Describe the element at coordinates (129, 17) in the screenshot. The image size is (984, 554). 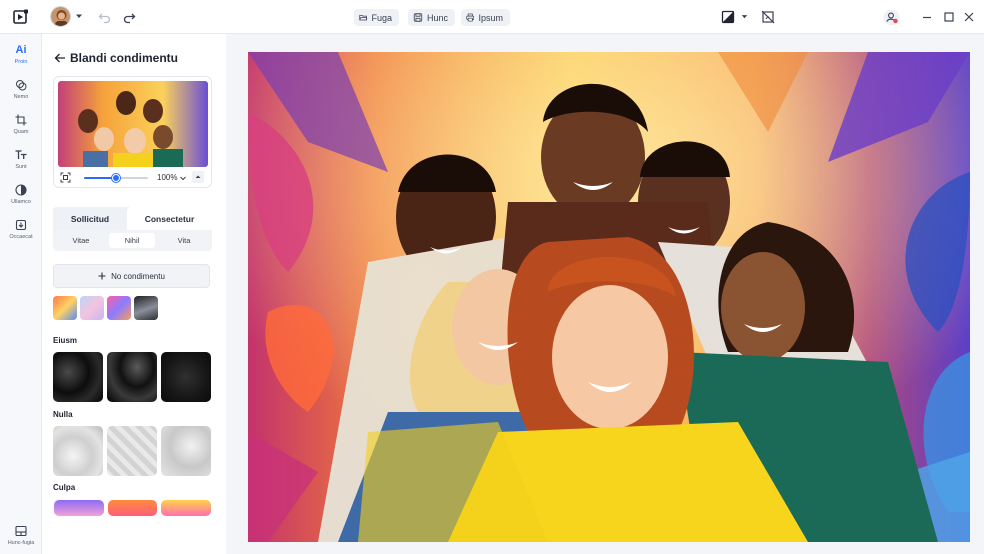
I see `redo-icon` at that location.